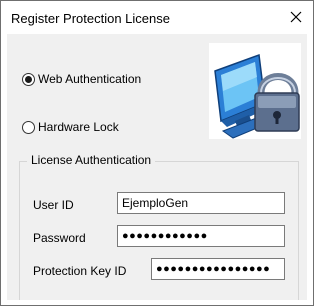 This screenshot has width=320, height=306. Describe the element at coordinates (80, 271) in the screenshot. I see `protection-key-label: Protection Key ID` at that location.